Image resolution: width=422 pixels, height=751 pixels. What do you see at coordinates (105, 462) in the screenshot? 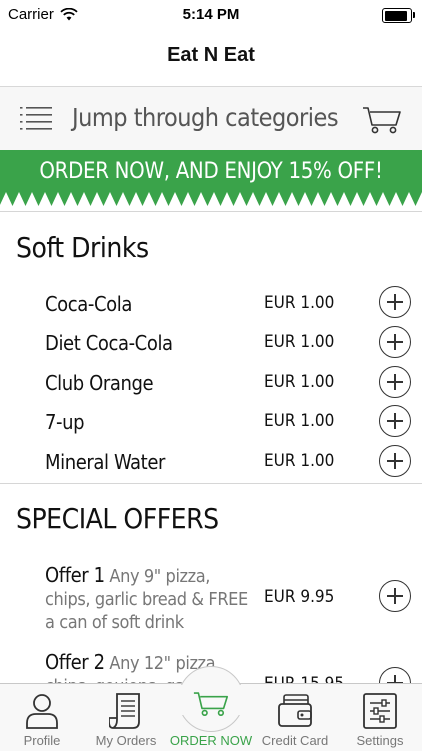
I see `item-name: Mineral Water` at bounding box center [105, 462].